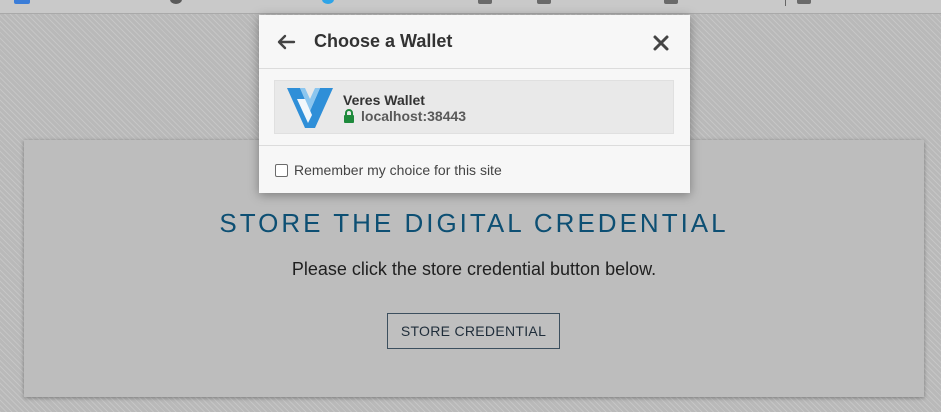 This screenshot has width=941, height=412. I want to click on veres-wallet-logo, so click(310, 108).